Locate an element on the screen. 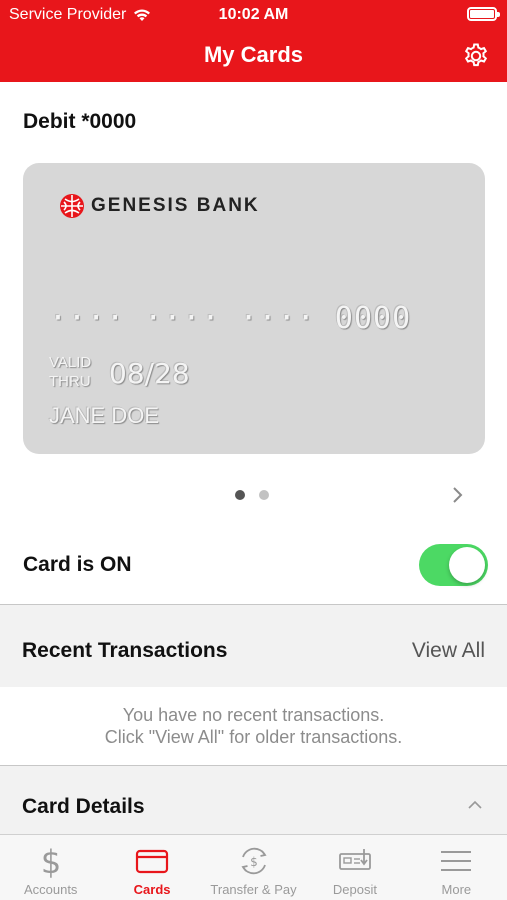 The height and width of the screenshot is (900, 507). tab-cards: Cards is located at coordinates (151, 867).